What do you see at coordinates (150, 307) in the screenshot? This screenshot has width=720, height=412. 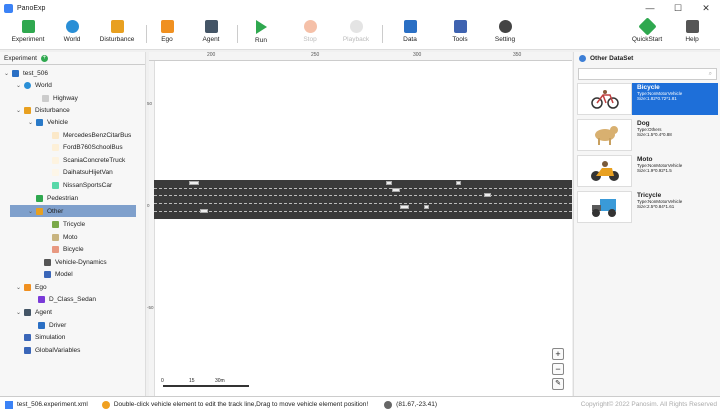 I see `ruler-tick: -50` at bounding box center [150, 307].